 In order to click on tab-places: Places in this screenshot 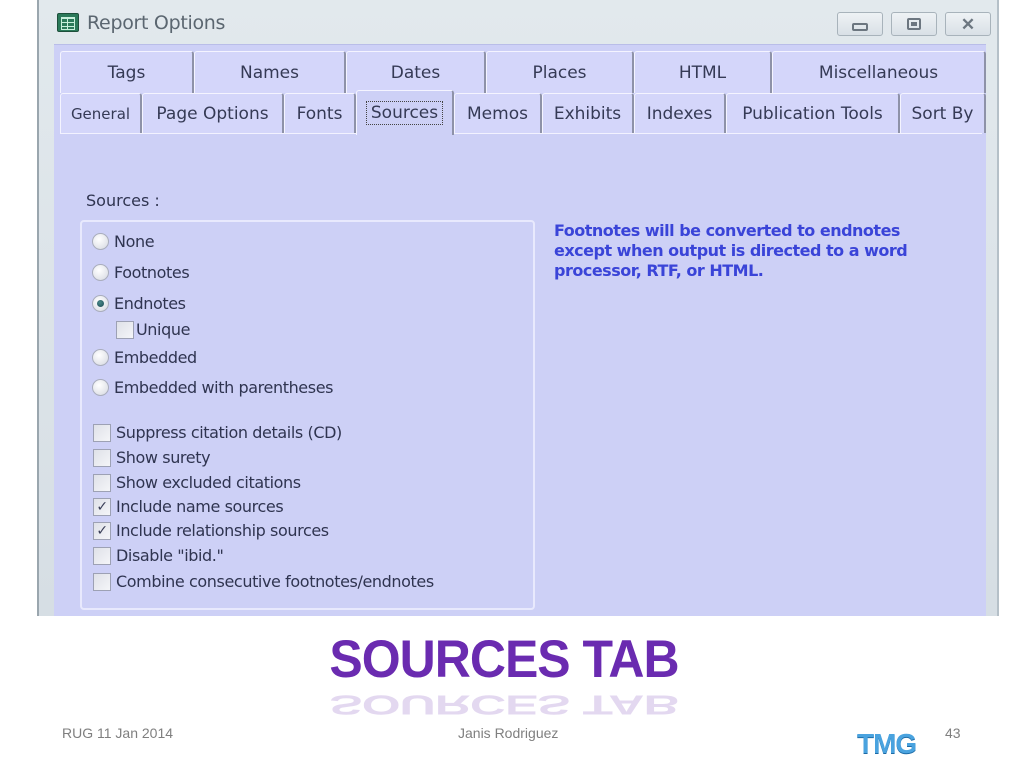, I will do `click(560, 72)`.